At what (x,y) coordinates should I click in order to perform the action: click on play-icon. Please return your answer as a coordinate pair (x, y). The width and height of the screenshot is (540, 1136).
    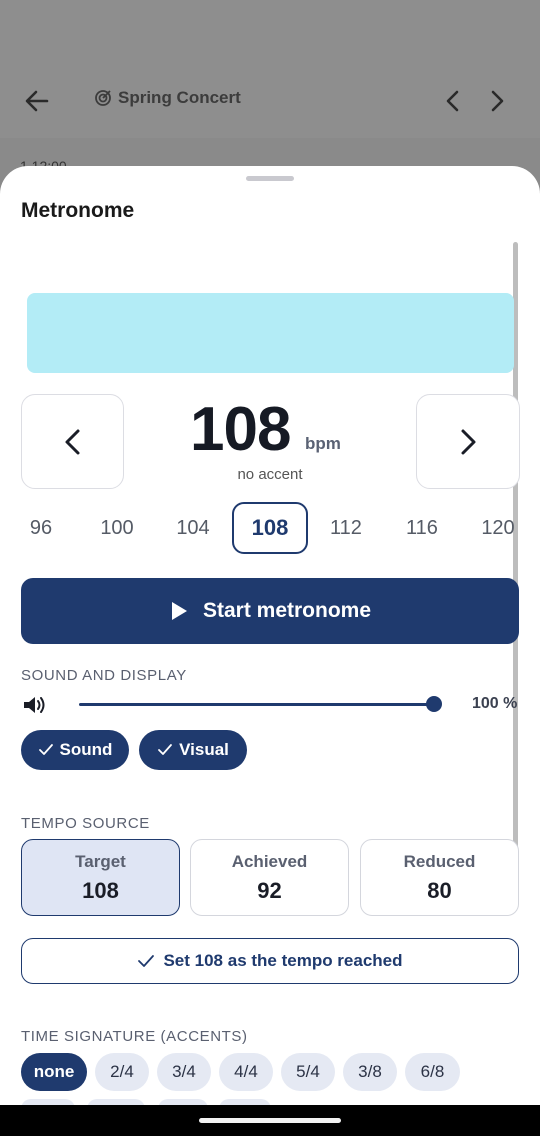
    Looking at the image, I should click on (179, 611).